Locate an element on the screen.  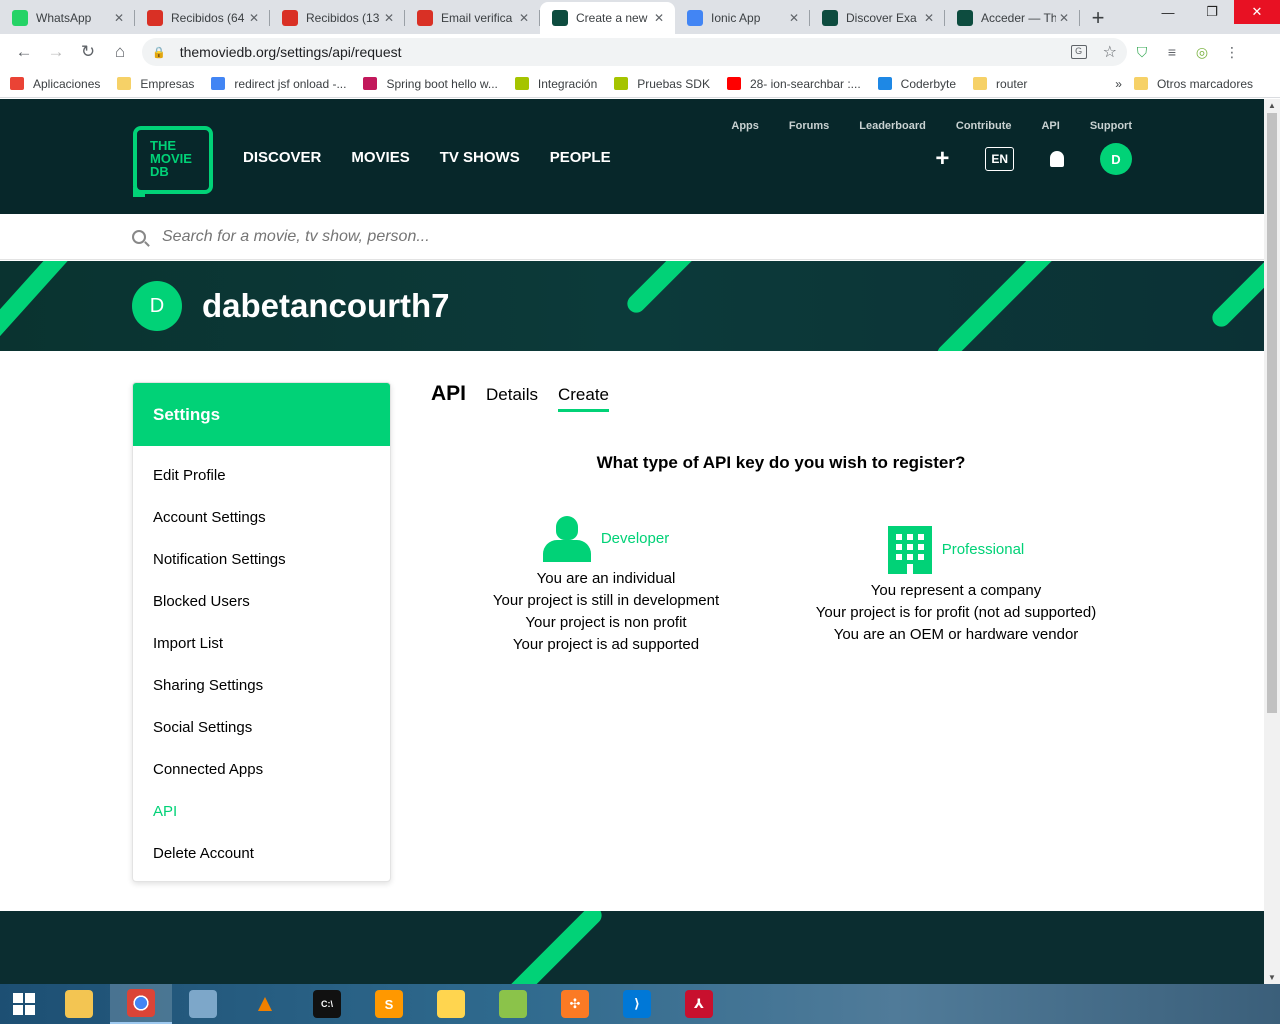
translate-icon: G is located at coordinates (1078, 52).